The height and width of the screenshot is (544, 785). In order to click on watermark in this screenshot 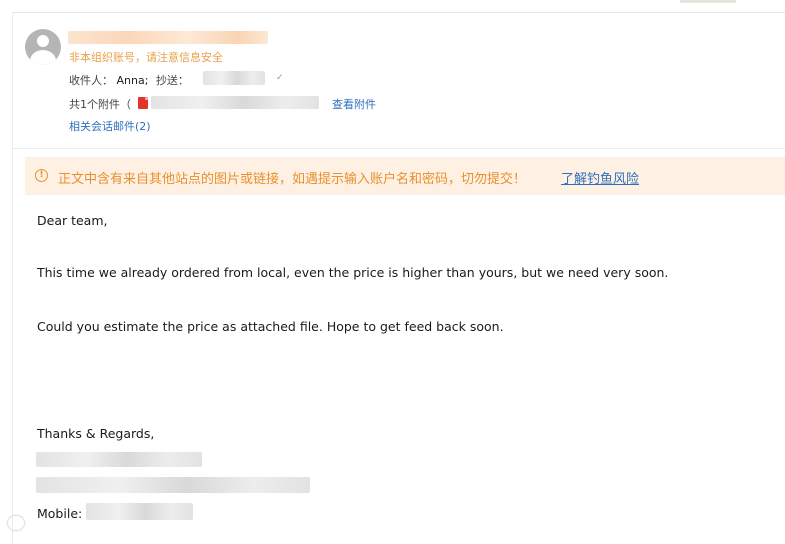, I will do `click(17, 523)`.